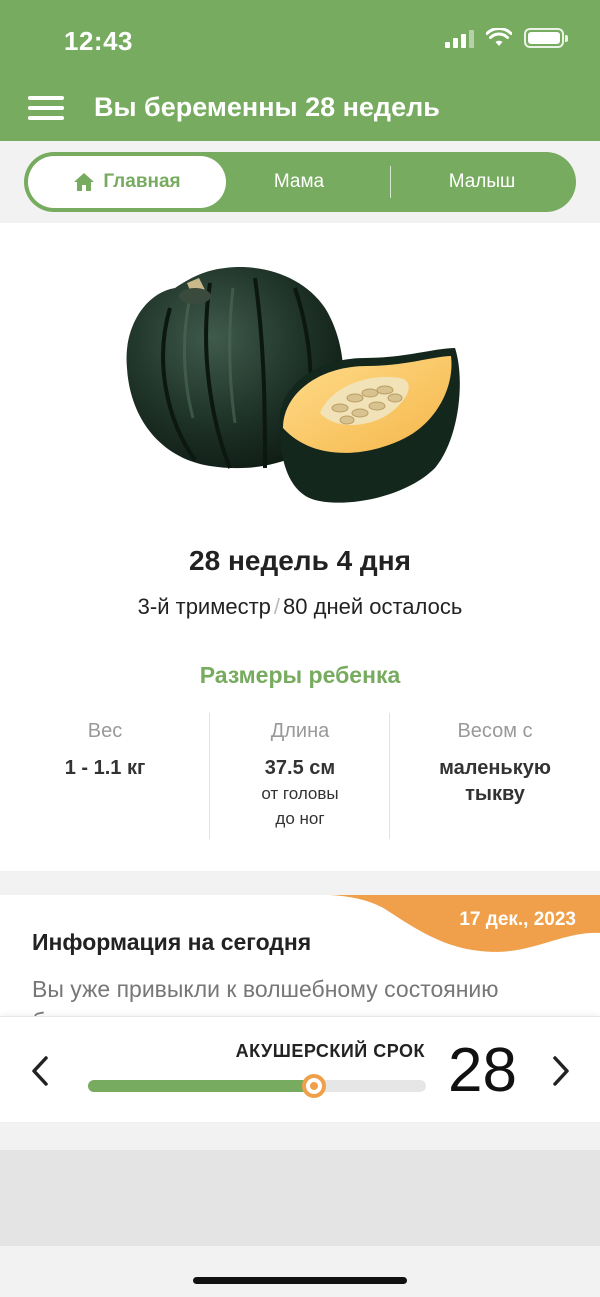 Image resolution: width=600 pixels, height=1297 pixels. I want to click on weeks-days-label: 28 недель 4 дня, so click(300, 560).